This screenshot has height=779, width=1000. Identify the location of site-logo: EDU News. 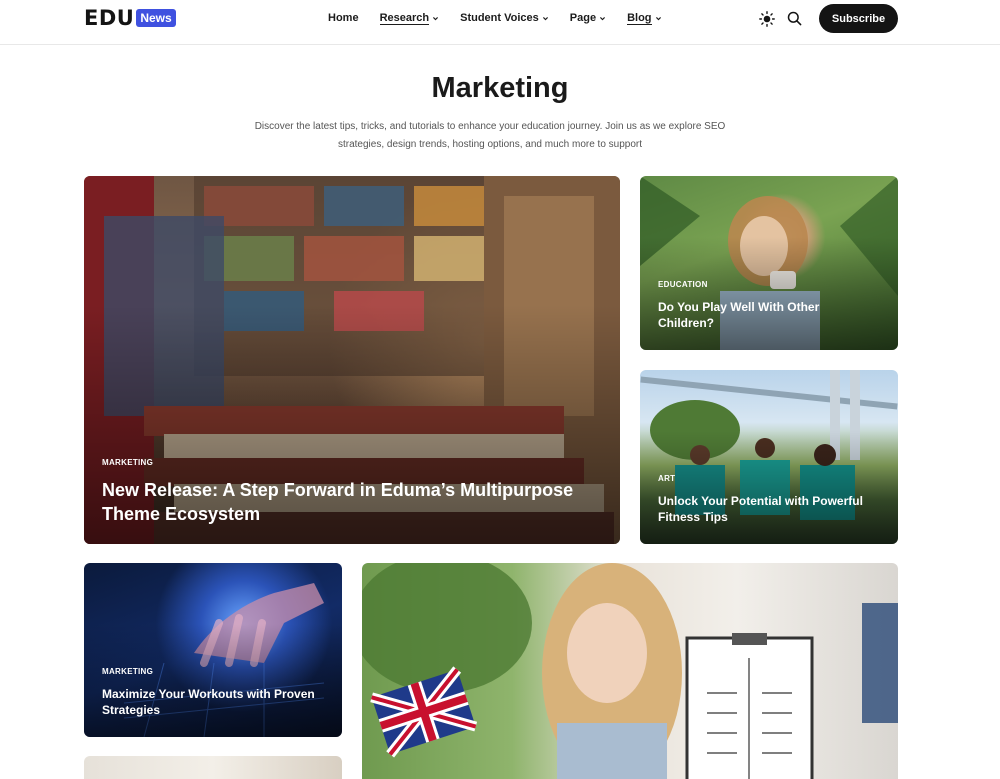
(130, 18).